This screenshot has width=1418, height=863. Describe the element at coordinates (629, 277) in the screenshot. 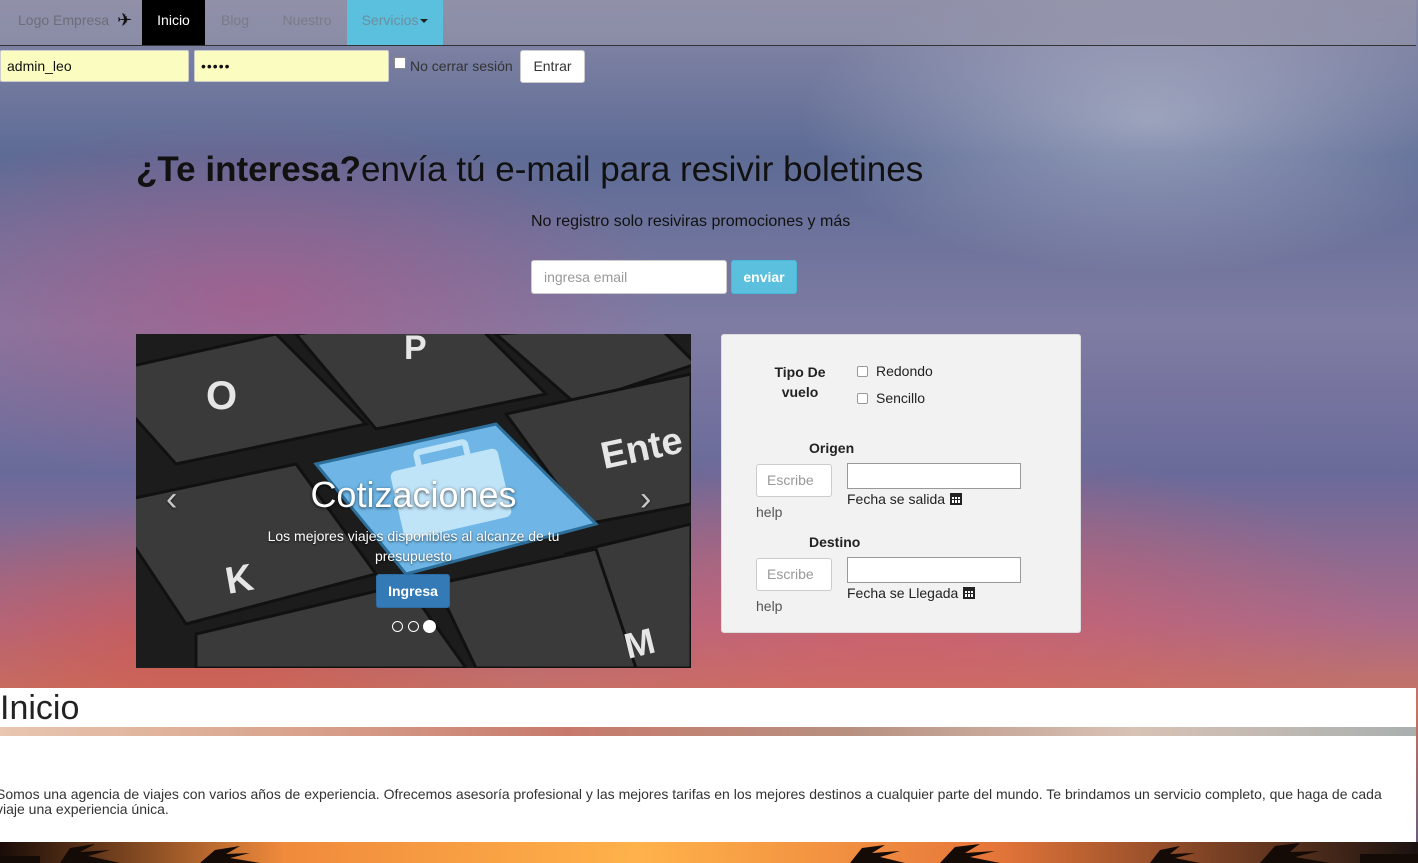

I see `newsletter-email-input: ingresa email` at that location.